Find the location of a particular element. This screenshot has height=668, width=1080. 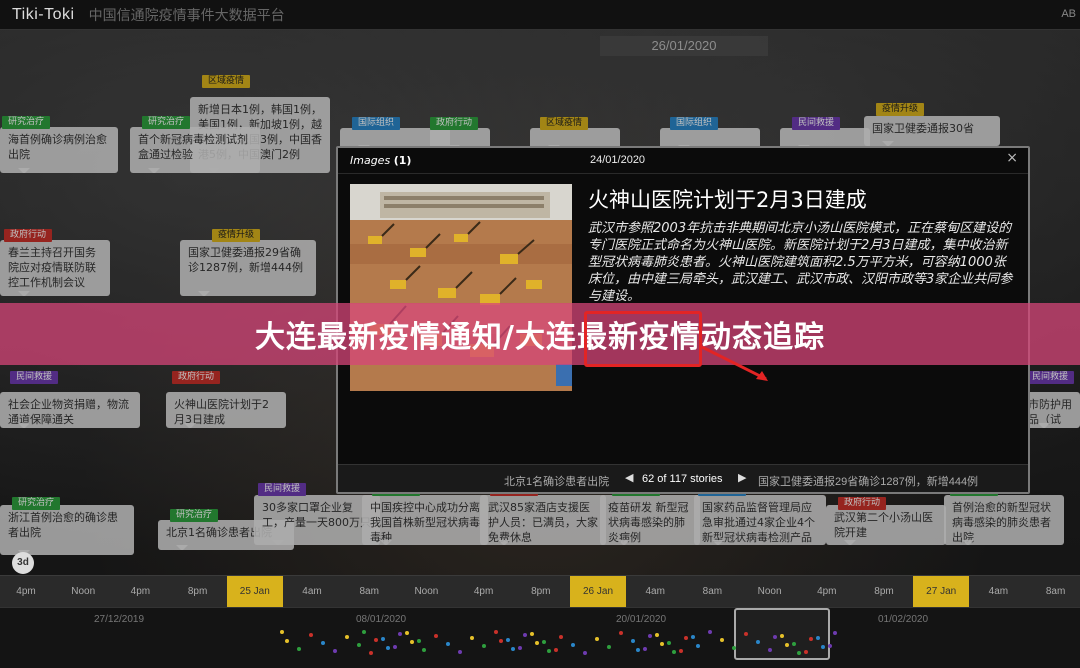

brand-logo: Tiki-Toki is located at coordinates (43, 15).